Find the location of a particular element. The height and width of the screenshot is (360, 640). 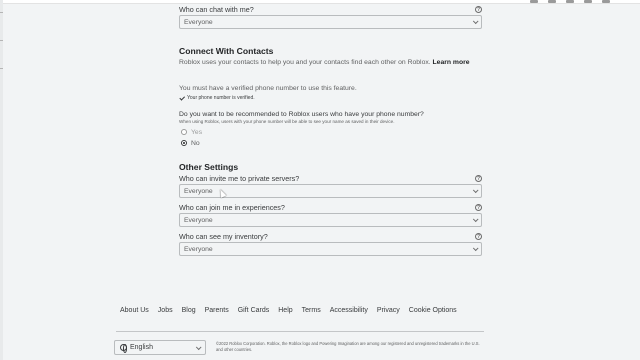

radio-yes-label: Yes is located at coordinates (197, 132).